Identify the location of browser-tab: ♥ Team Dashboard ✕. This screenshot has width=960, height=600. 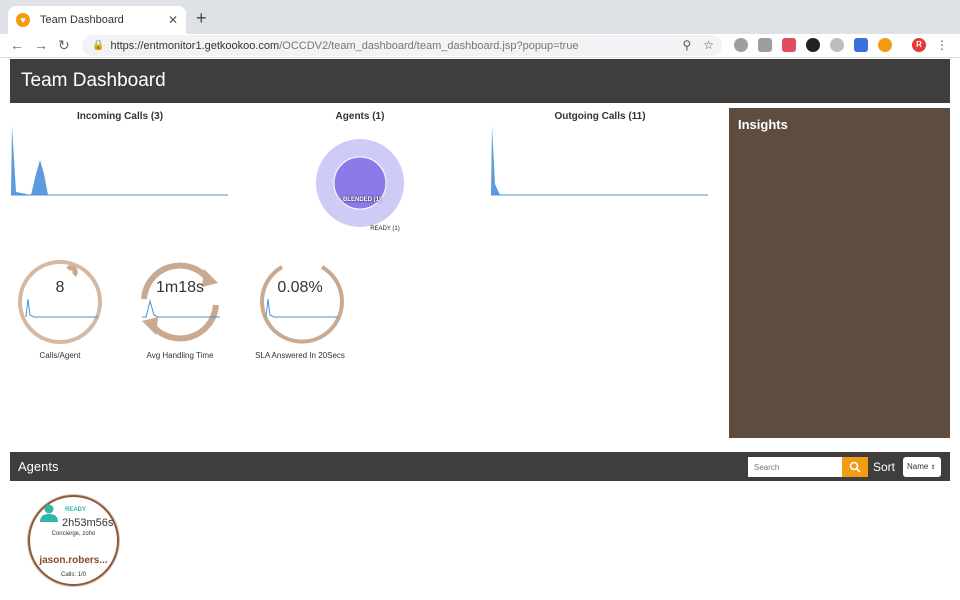
(97, 20).